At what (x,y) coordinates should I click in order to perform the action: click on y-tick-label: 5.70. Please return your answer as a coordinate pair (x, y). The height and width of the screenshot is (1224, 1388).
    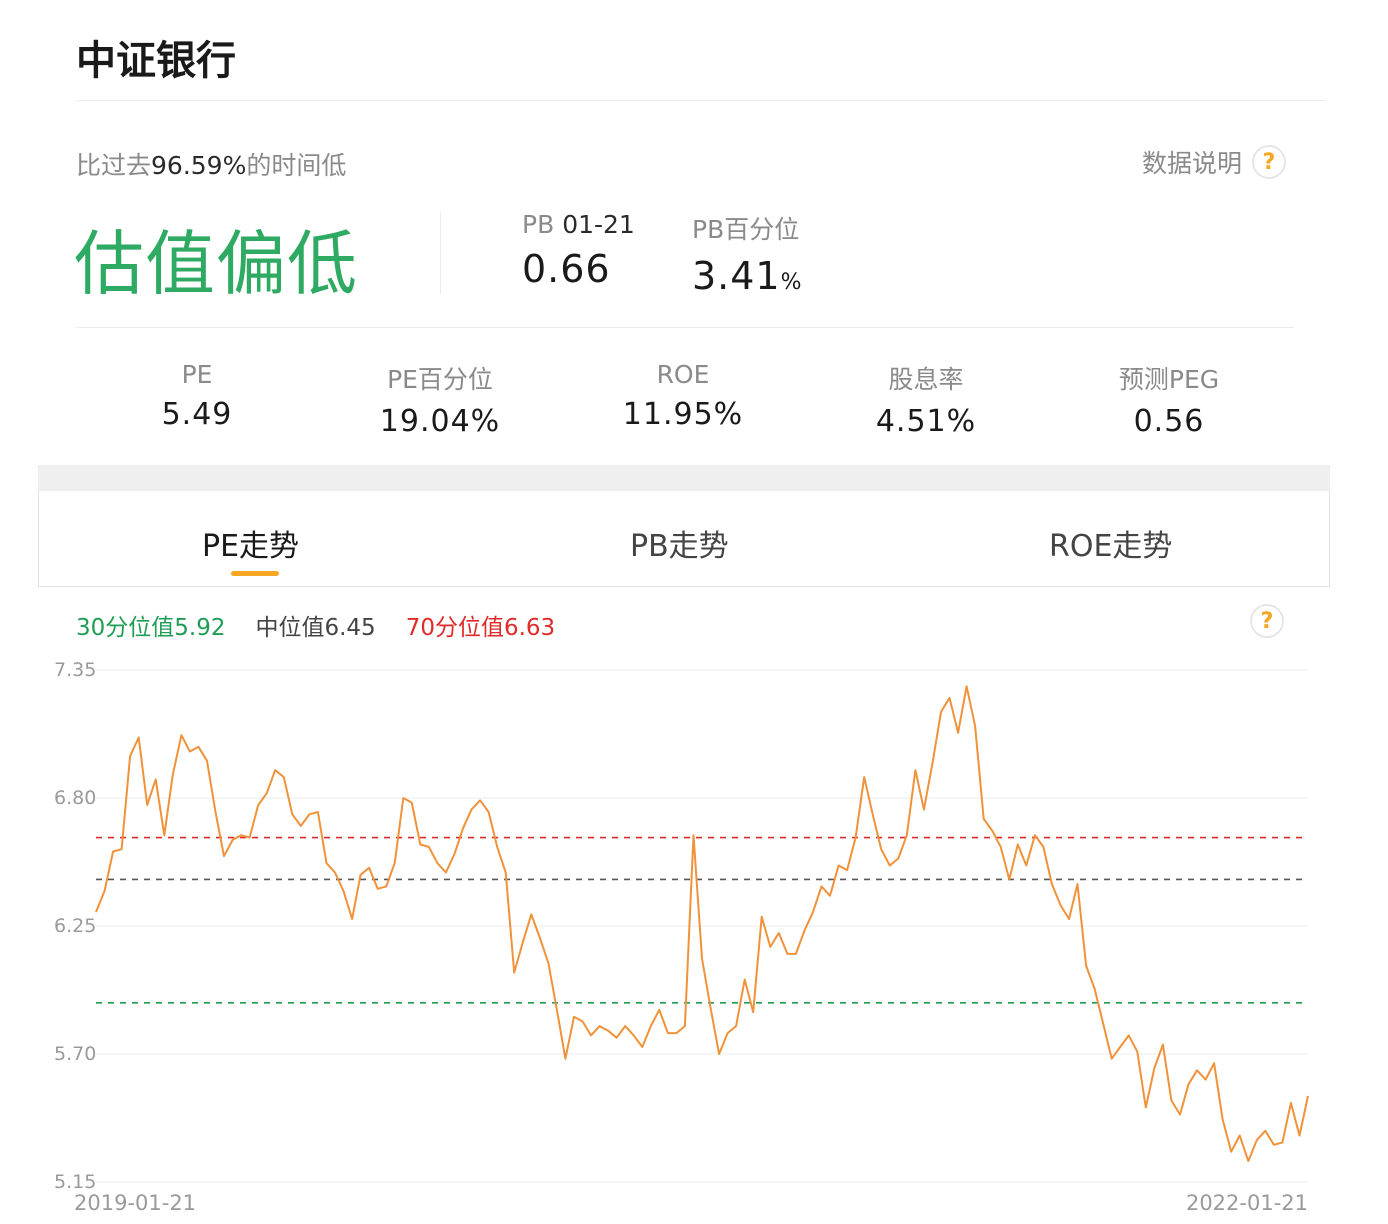
    Looking at the image, I should click on (75, 1054).